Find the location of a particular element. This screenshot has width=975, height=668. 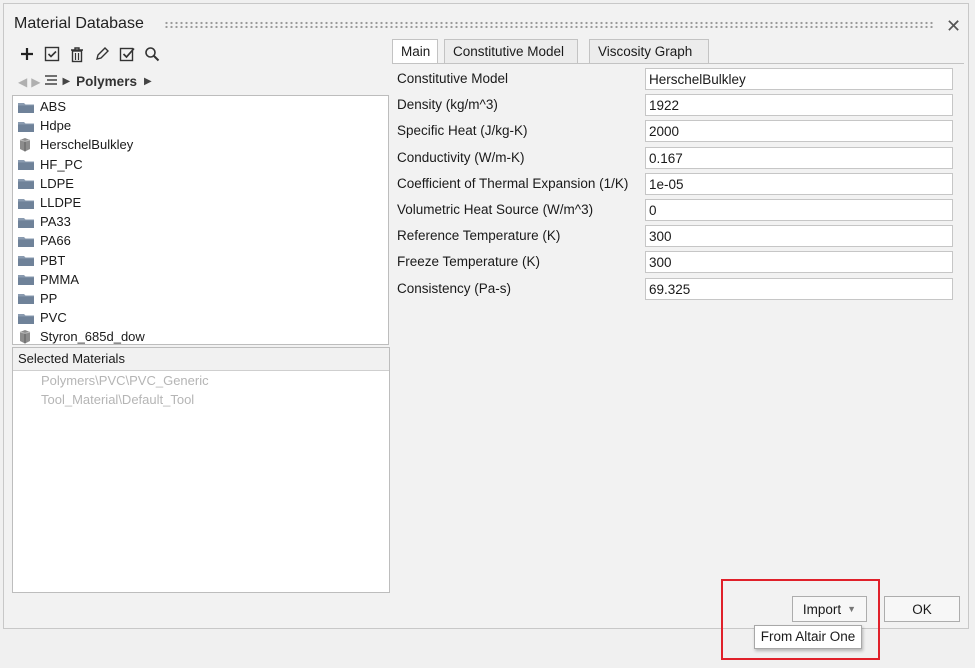

toolbar is located at coordinates (89, 54).